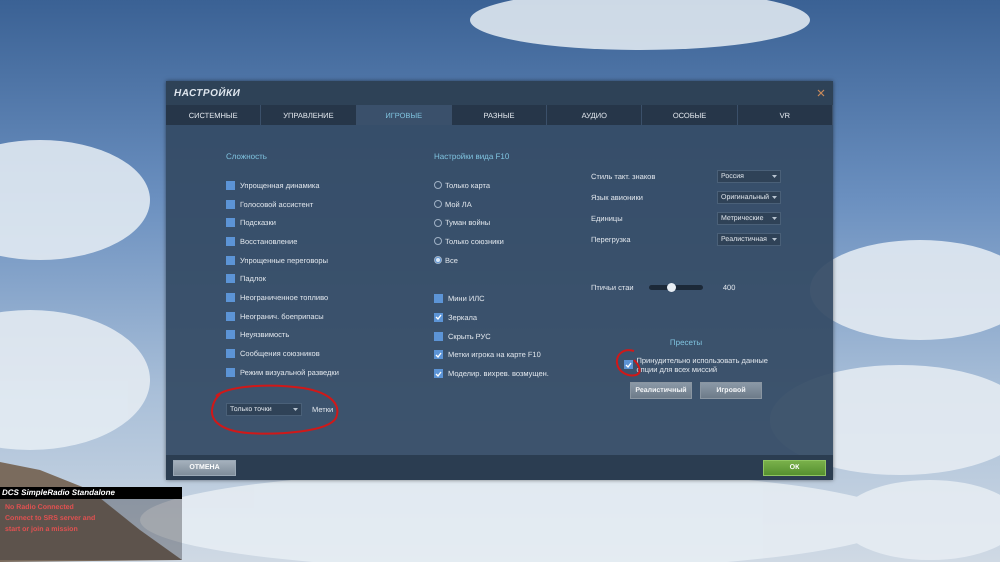 Image resolution: width=1000 pixels, height=562 pixels. What do you see at coordinates (207, 93) in the screenshot?
I see `window-title: НАСТРОЙКИ` at bounding box center [207, 93].